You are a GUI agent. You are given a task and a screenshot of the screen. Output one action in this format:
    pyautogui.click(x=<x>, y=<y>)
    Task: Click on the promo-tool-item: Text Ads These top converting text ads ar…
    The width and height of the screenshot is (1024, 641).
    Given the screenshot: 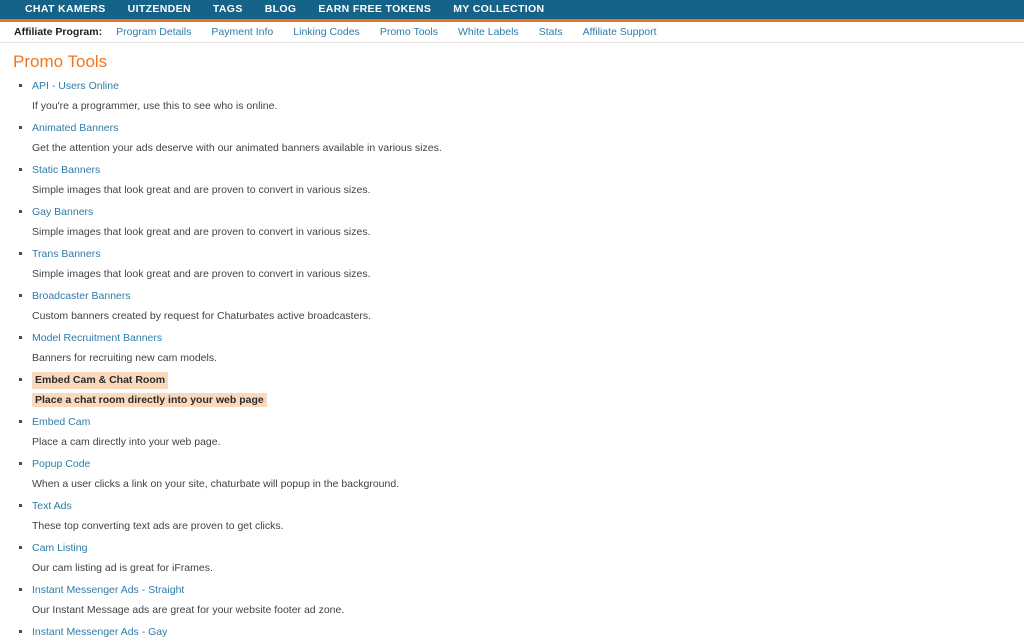 What is the action you would take?
    pyautogui.click(x=521, y=519)
    